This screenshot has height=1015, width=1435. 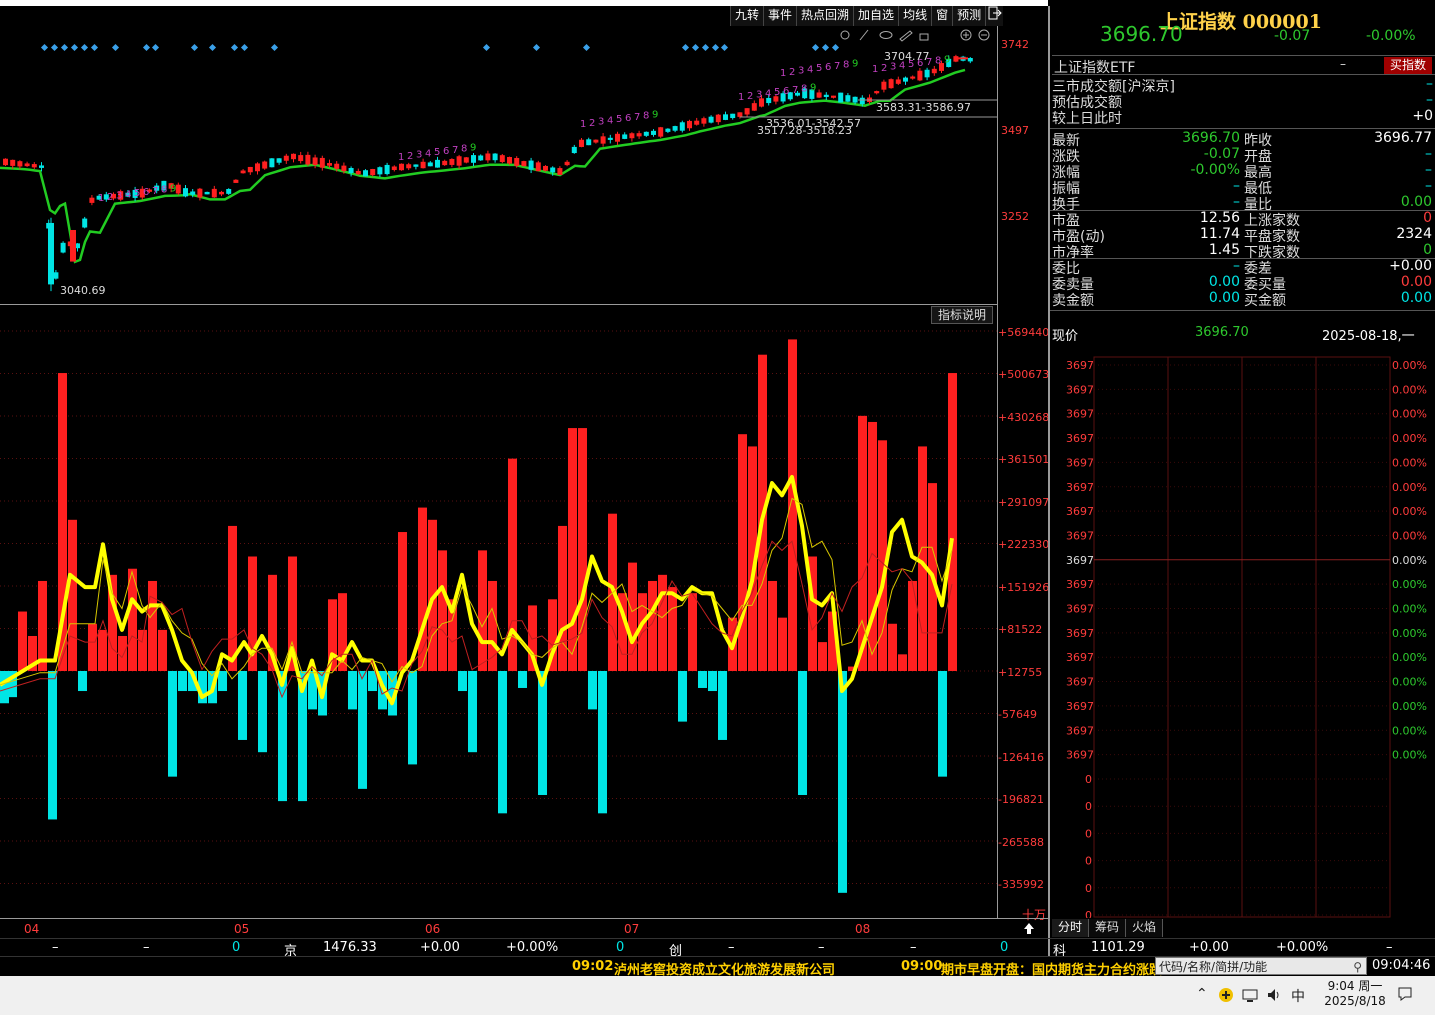 What do you see at coordinates (1408, 65) in the screenshot?
I see `buy-index-button: 买指数` at bounding box center [1408, 65].